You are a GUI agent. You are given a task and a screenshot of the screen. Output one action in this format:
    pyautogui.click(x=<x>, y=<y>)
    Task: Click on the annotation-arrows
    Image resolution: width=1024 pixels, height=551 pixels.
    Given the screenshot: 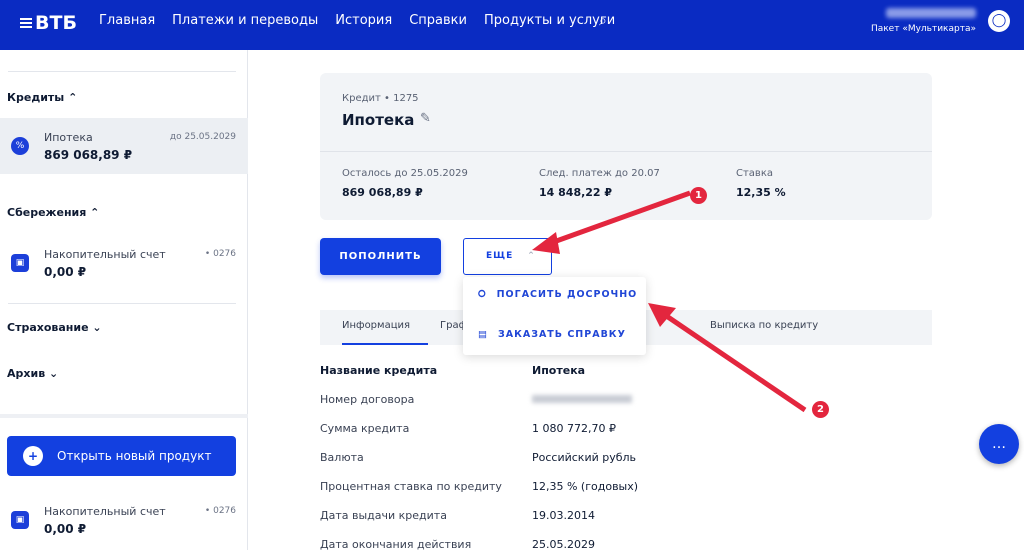 What is the action you would take?
    pyautogui.click(x=669, y=301)
    